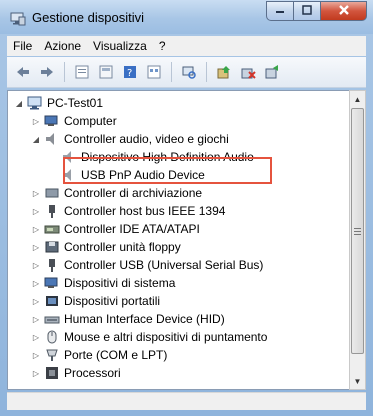  I want to click on tree-item-usb-audio: USB PnP Audio Device, so click(131, 175).